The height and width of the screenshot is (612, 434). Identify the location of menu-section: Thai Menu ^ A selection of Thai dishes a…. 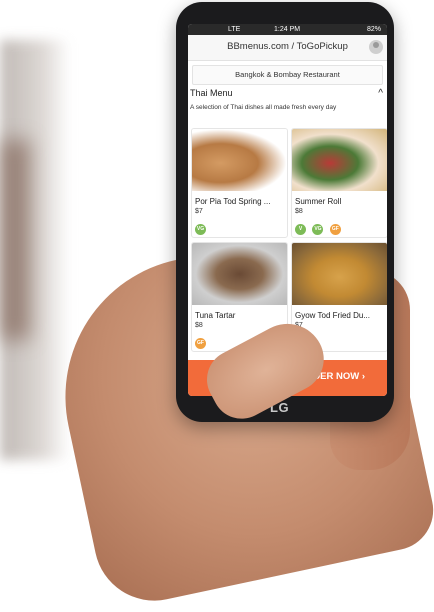
(287, 99).